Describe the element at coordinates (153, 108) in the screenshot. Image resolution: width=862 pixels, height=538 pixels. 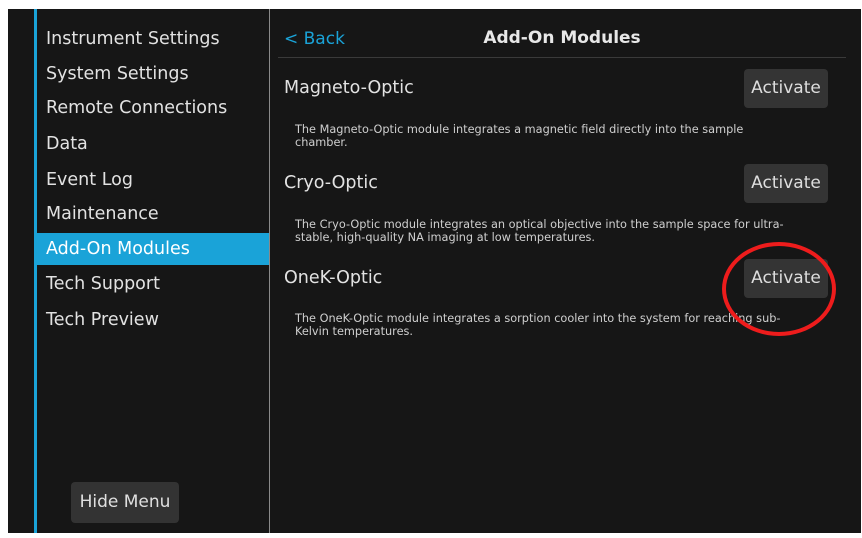
I see `sidebar-item-remote-connections: Remote Connections` at that location.